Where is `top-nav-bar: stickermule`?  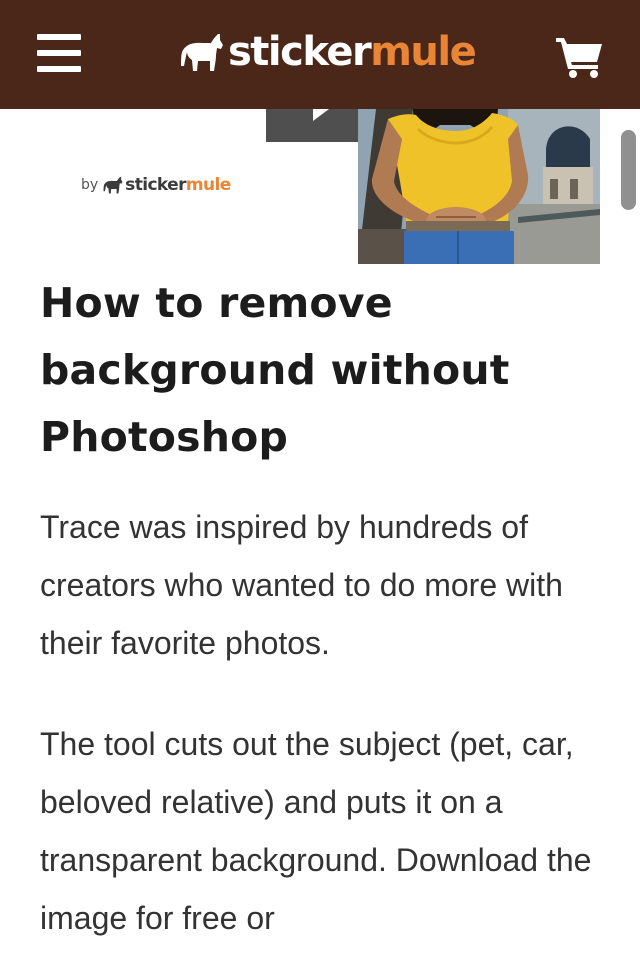
top-nav-bar: stickermule is located at coordinates (320, 54).